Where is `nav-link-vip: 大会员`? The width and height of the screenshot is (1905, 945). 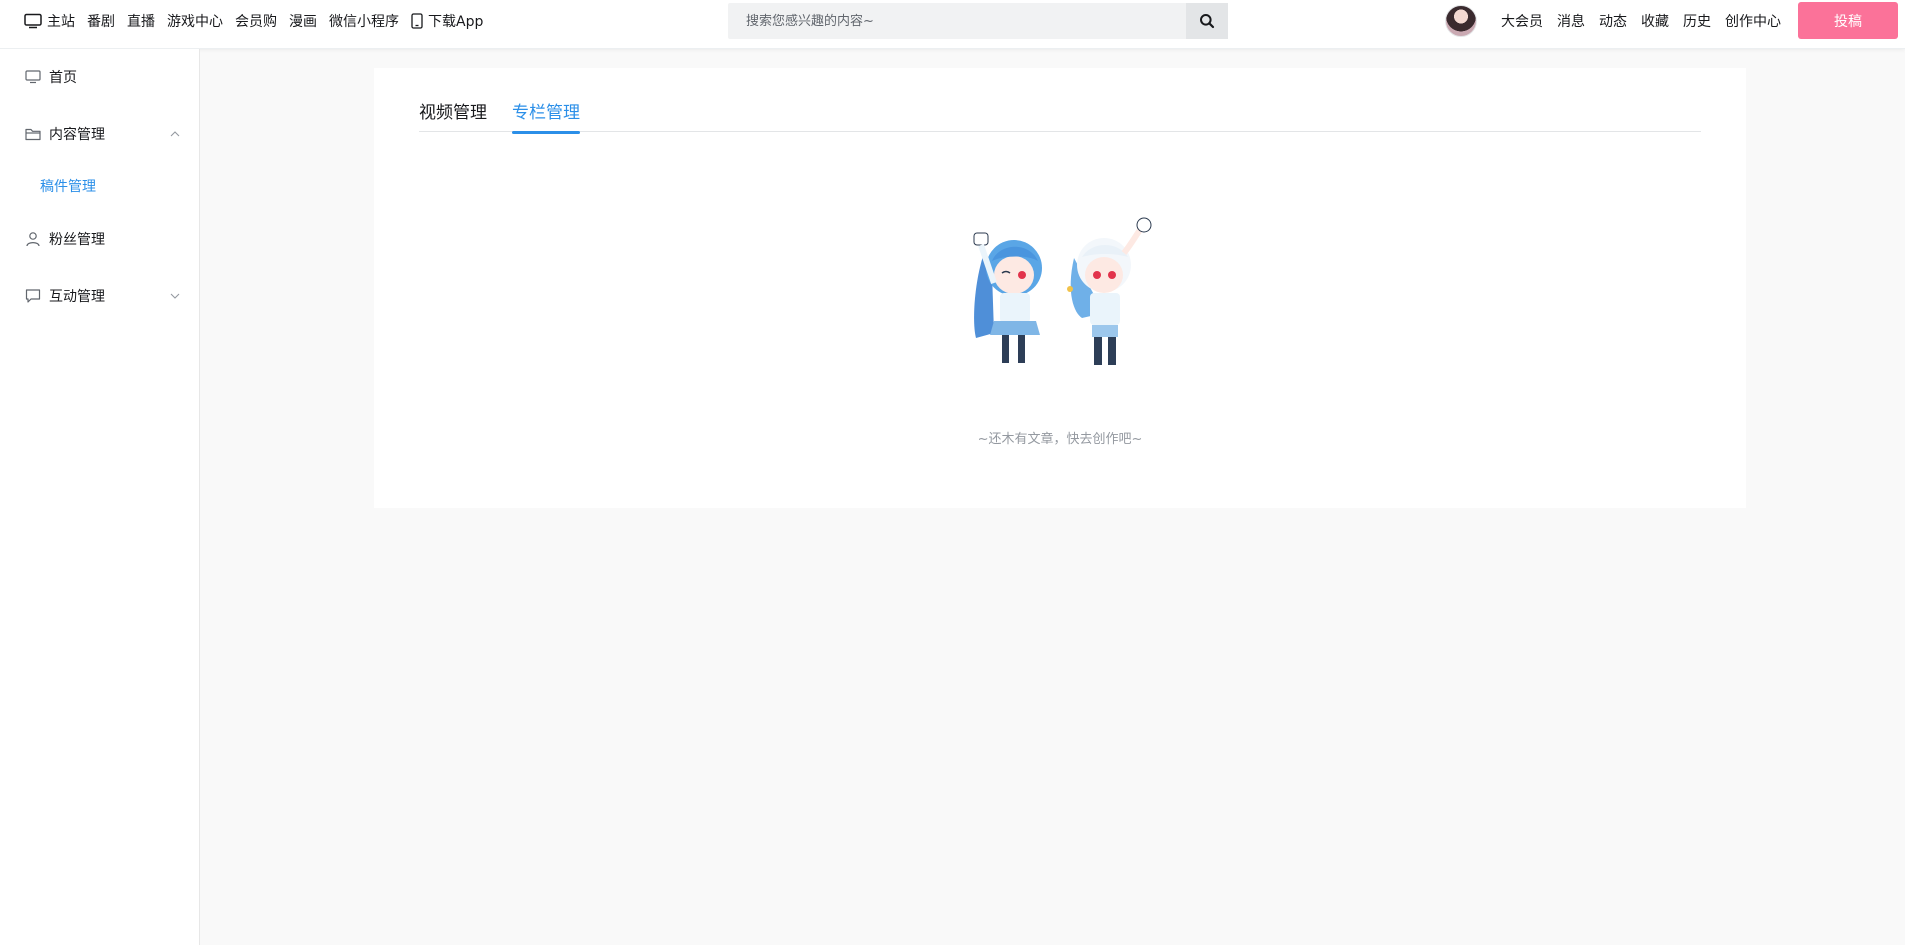 nav-link-vip: 大会员 is located at coordinates (1522, 21).